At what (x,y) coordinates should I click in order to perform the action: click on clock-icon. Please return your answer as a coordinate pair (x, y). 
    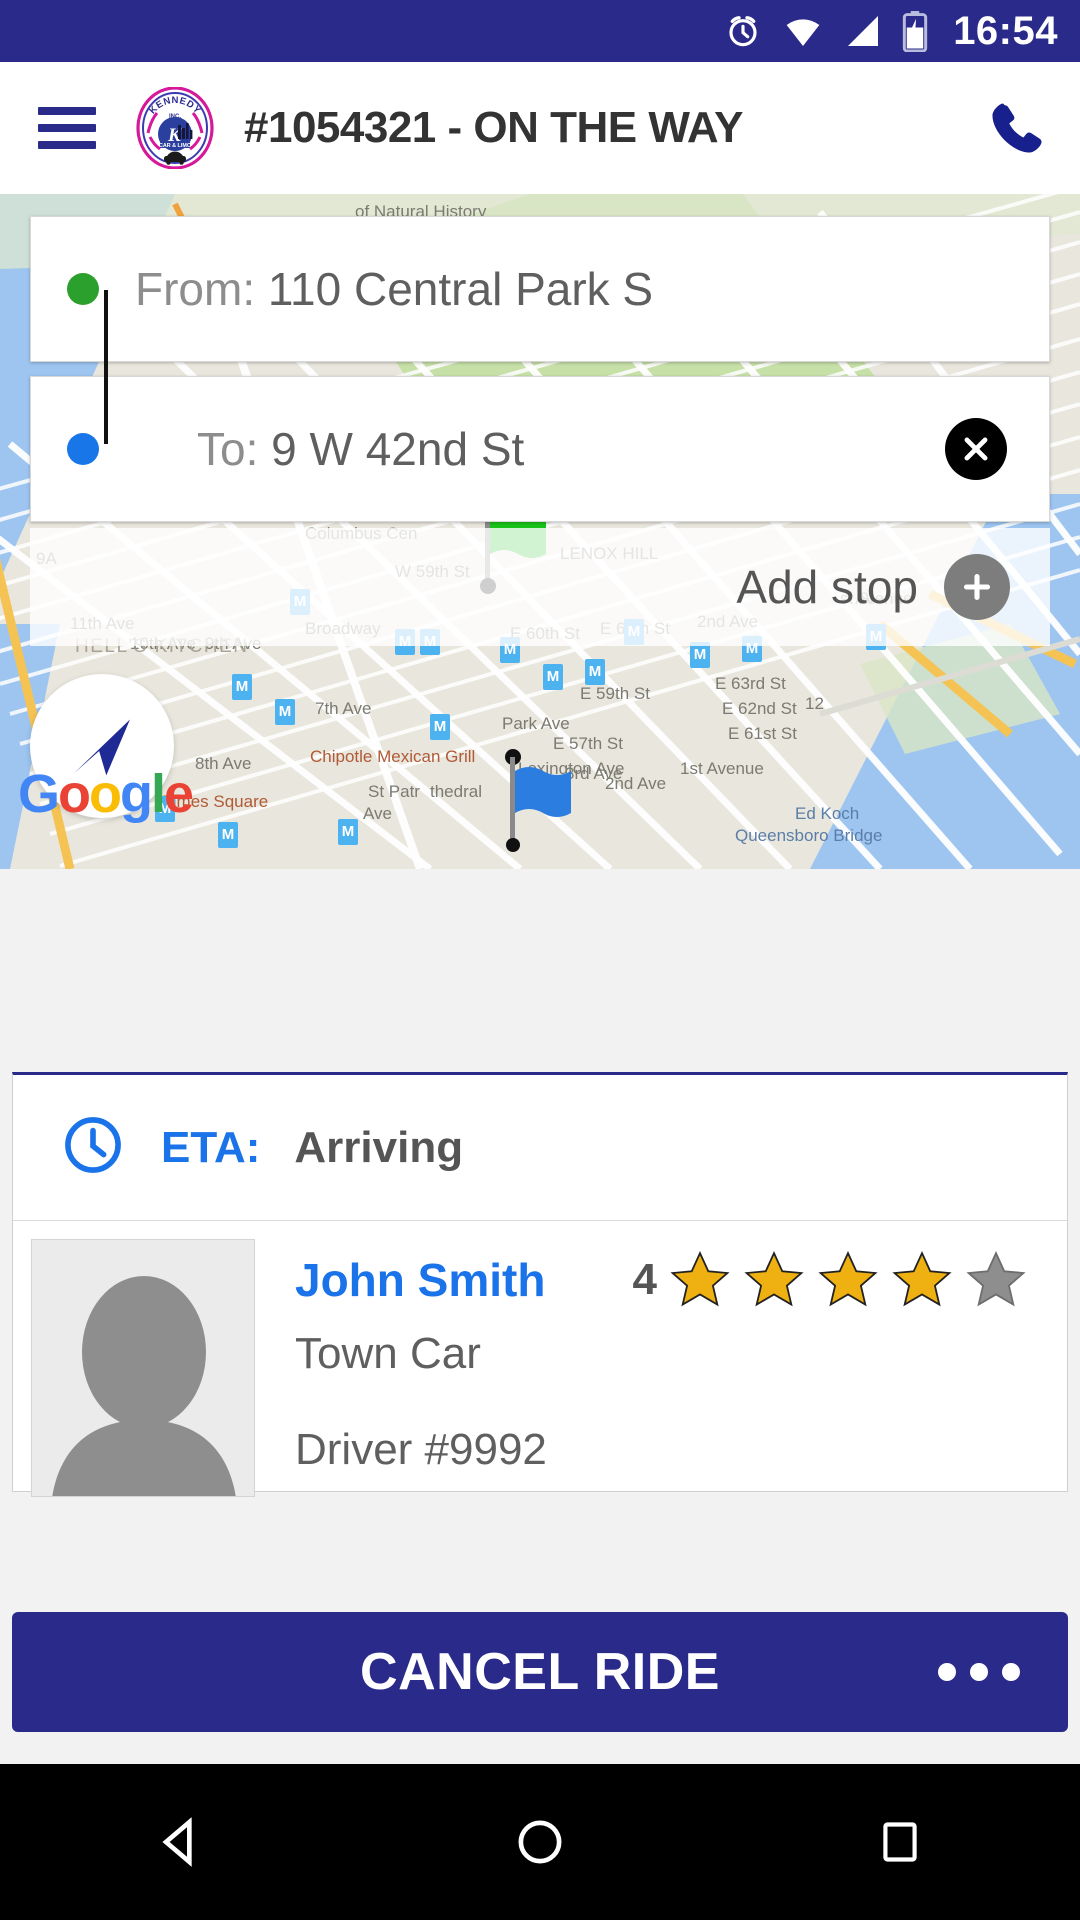
    Looking at the image, I should click on (93, 1147).